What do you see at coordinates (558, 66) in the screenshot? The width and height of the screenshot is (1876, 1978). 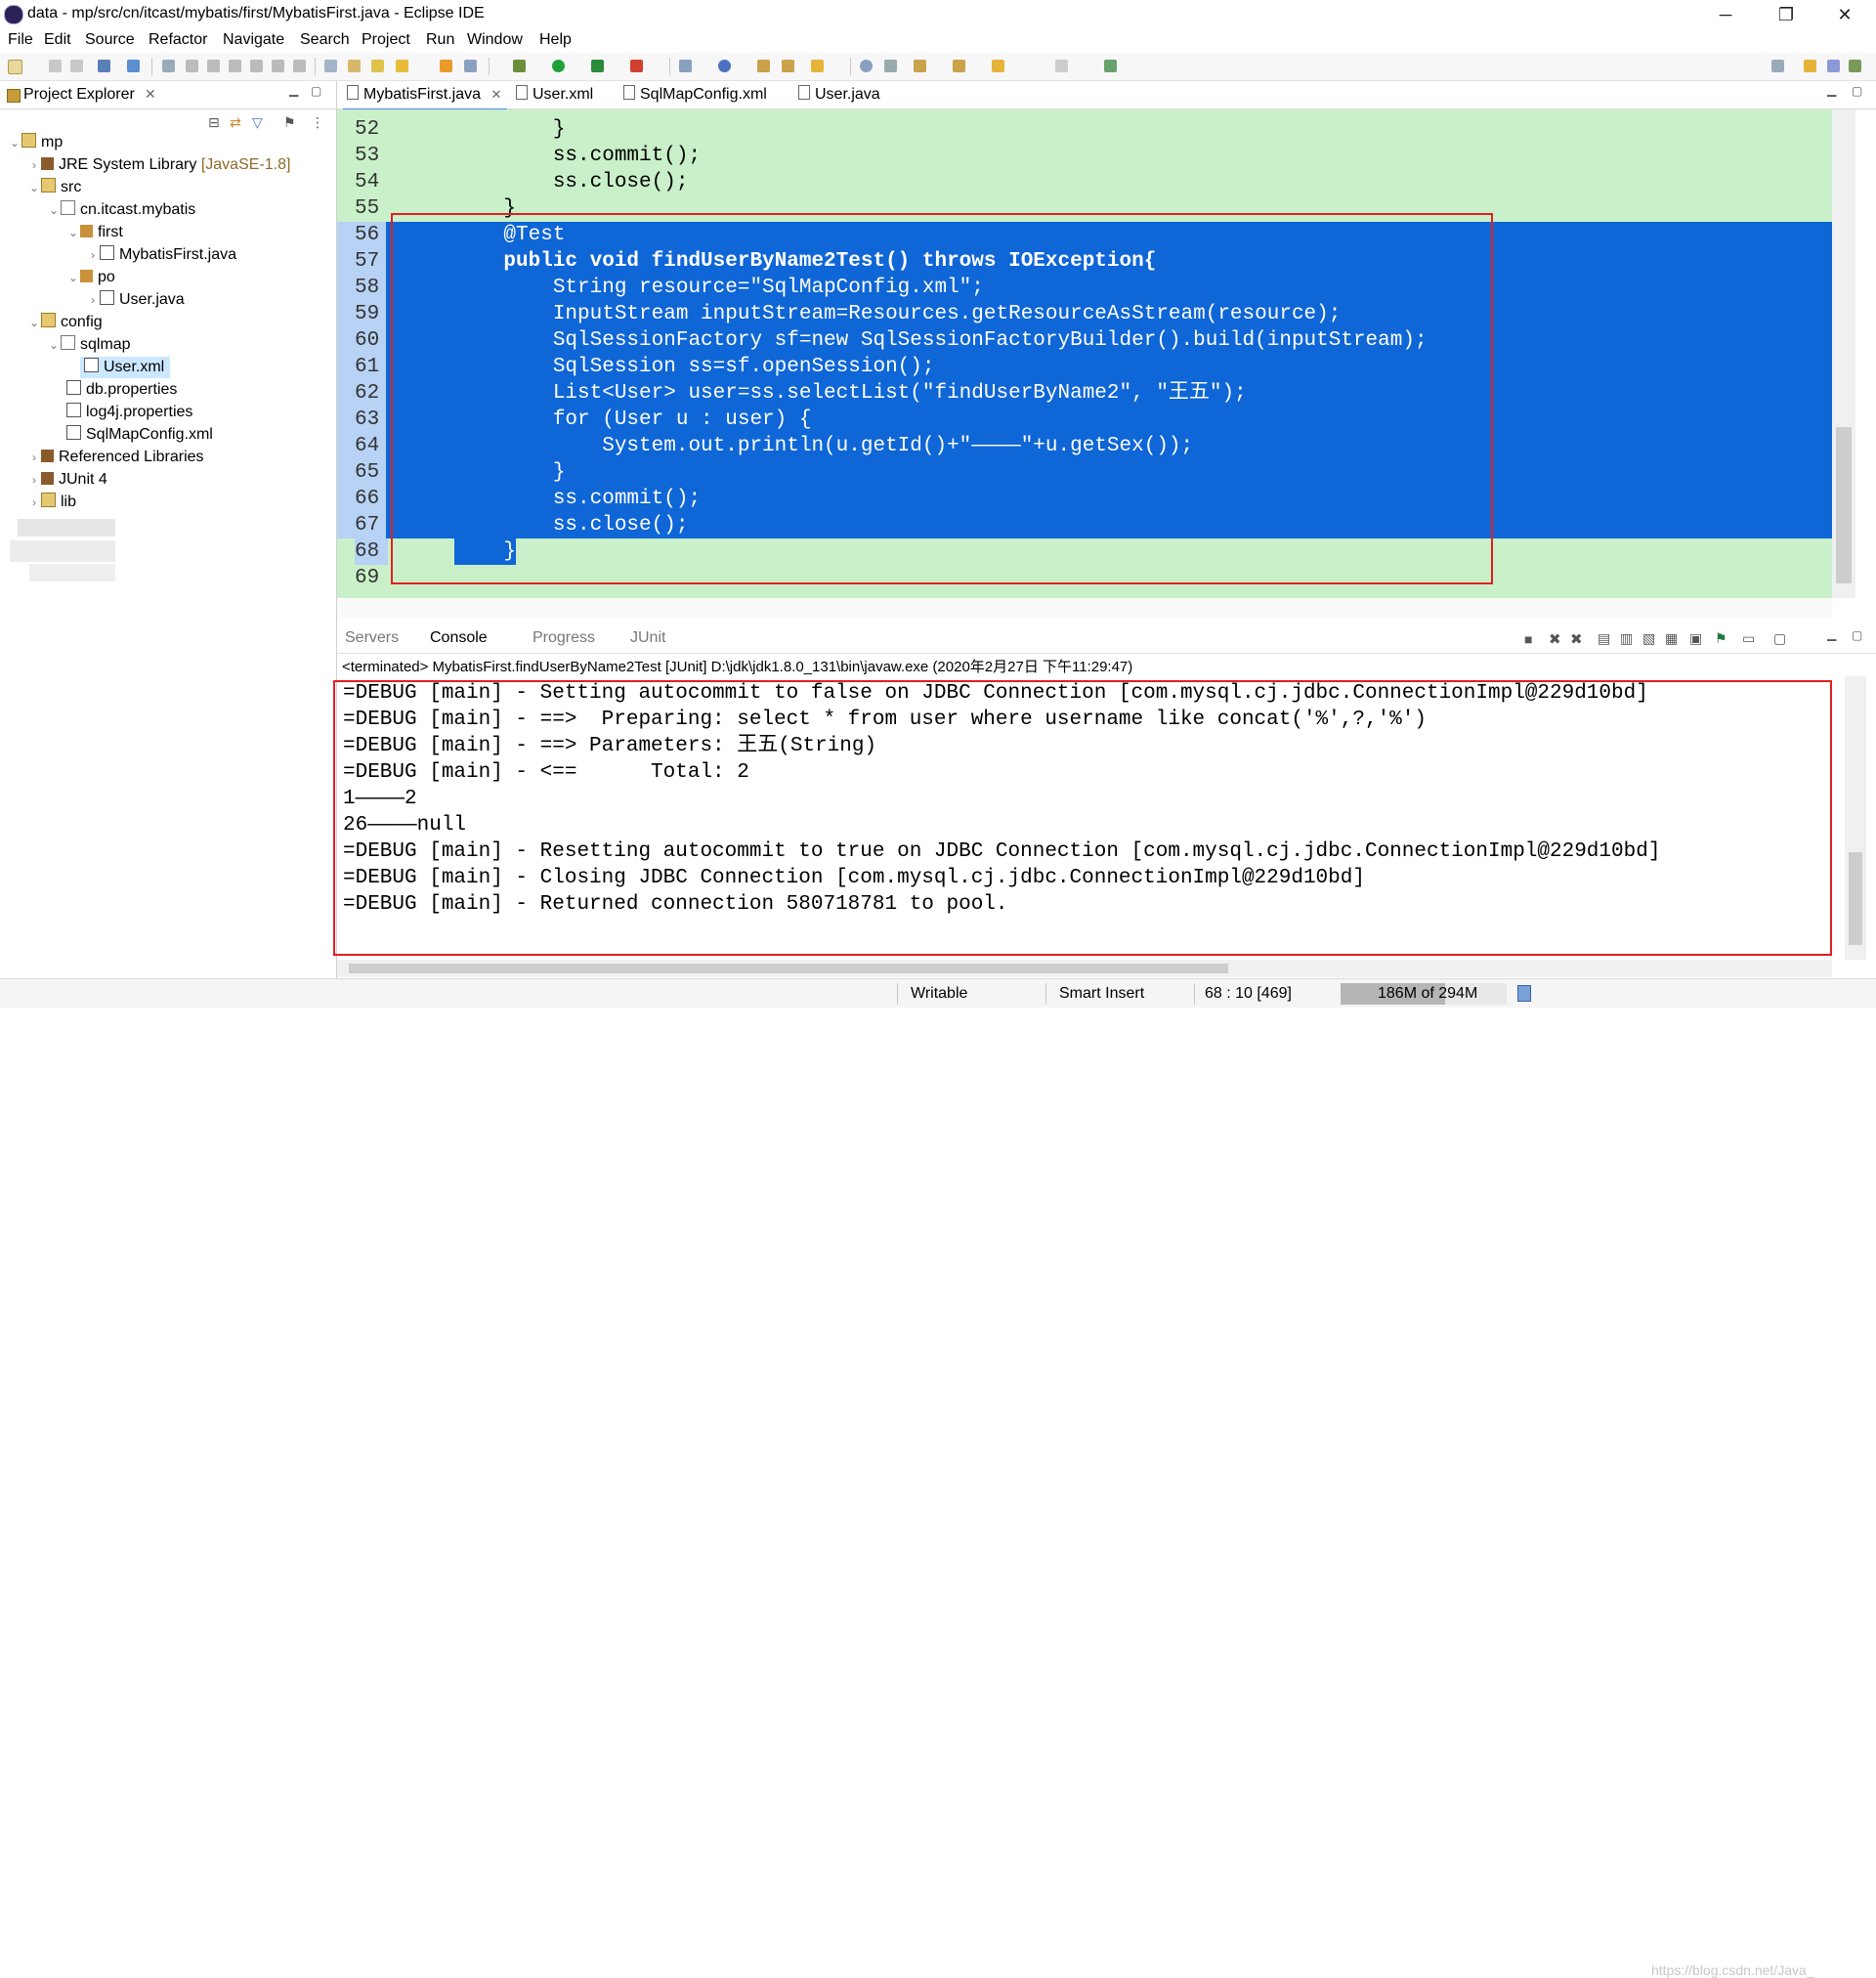 I see `run-icon` at bounding box center [558, 66].